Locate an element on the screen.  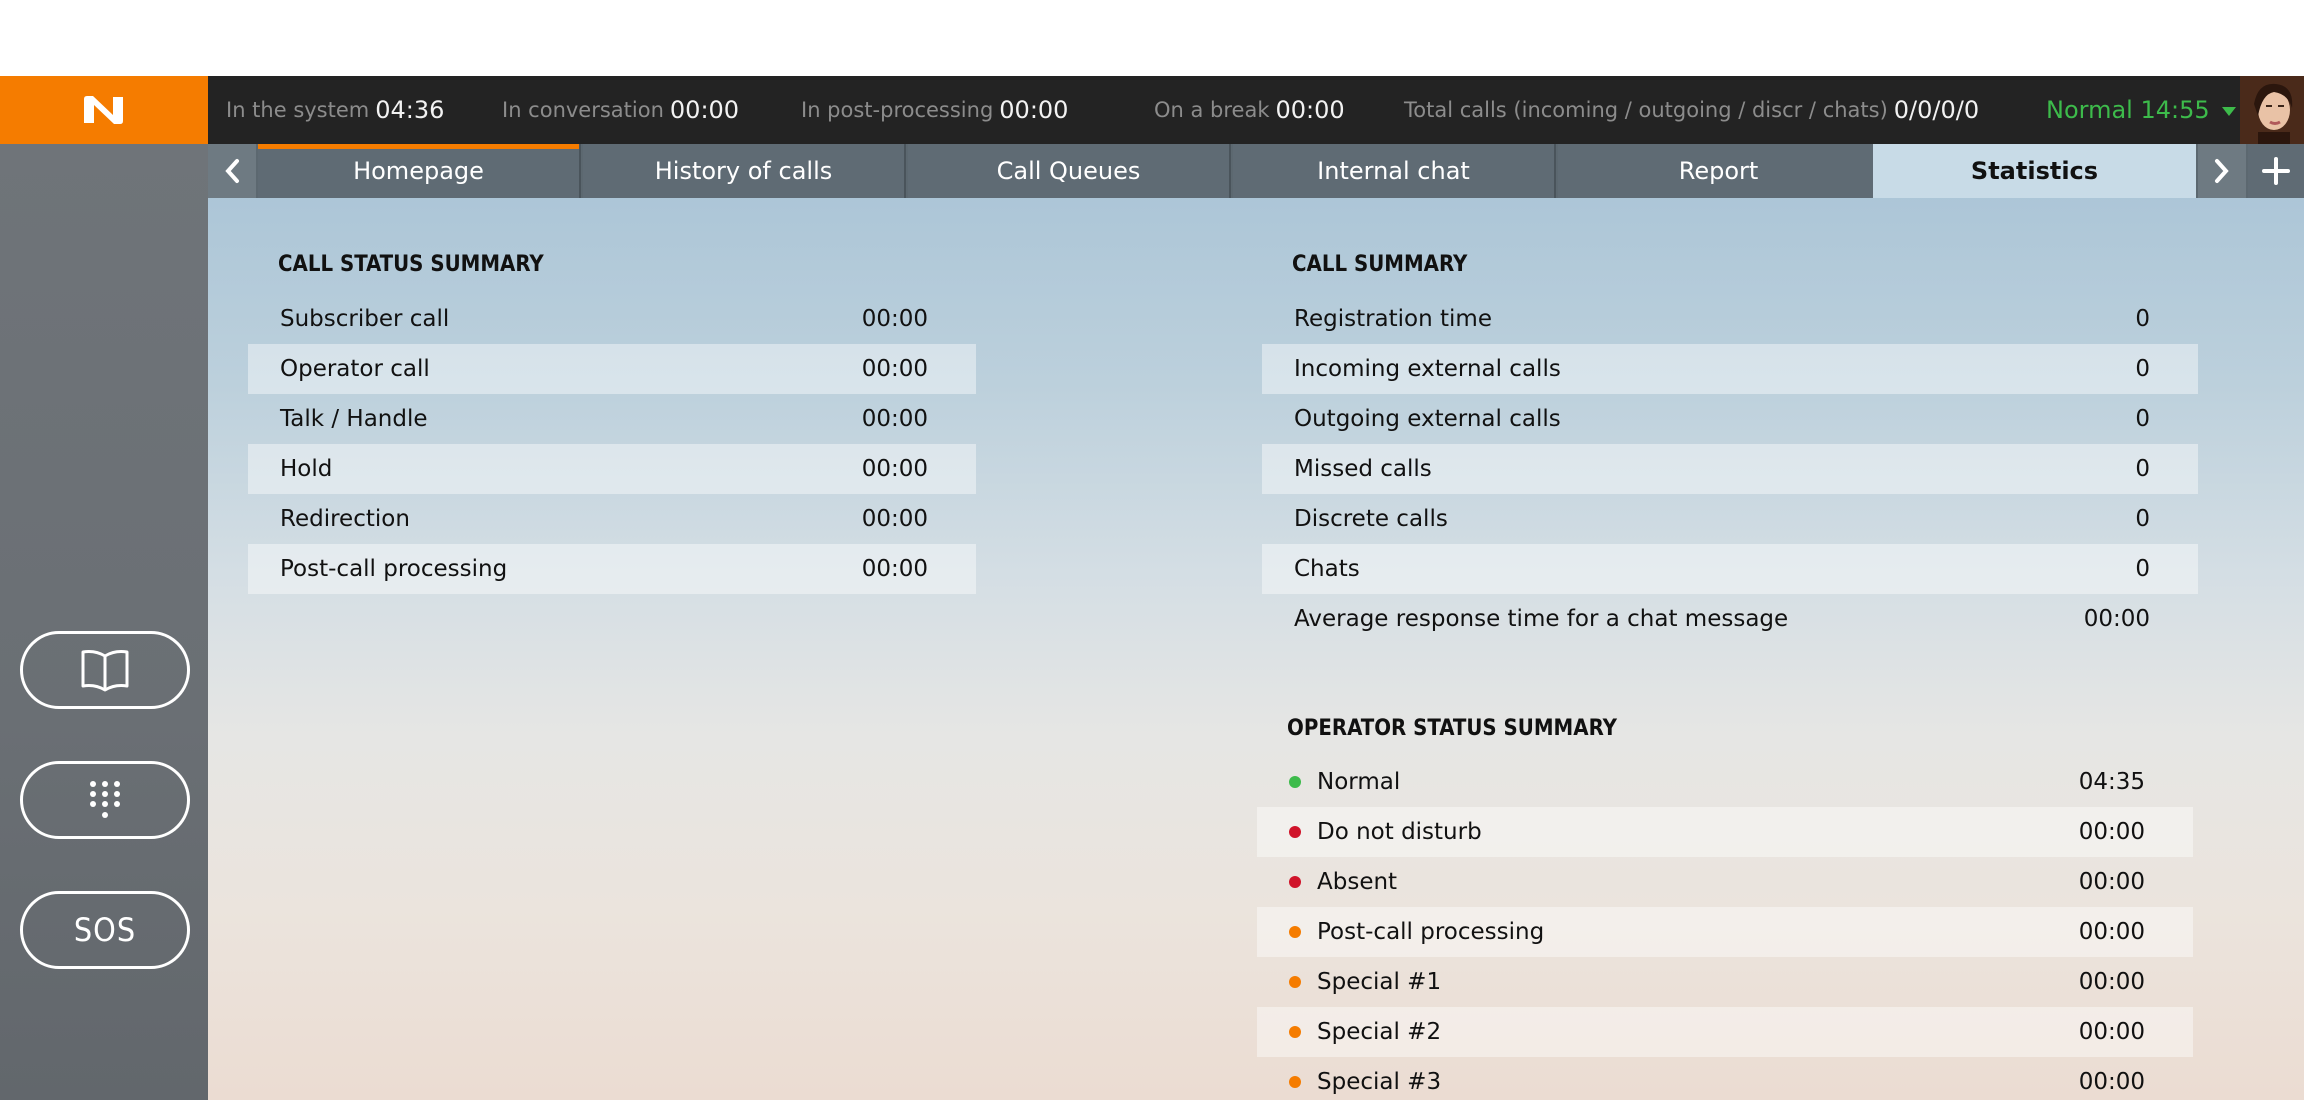
table-row: Subscriber call 00:00 is located at coordinates (612, 319).